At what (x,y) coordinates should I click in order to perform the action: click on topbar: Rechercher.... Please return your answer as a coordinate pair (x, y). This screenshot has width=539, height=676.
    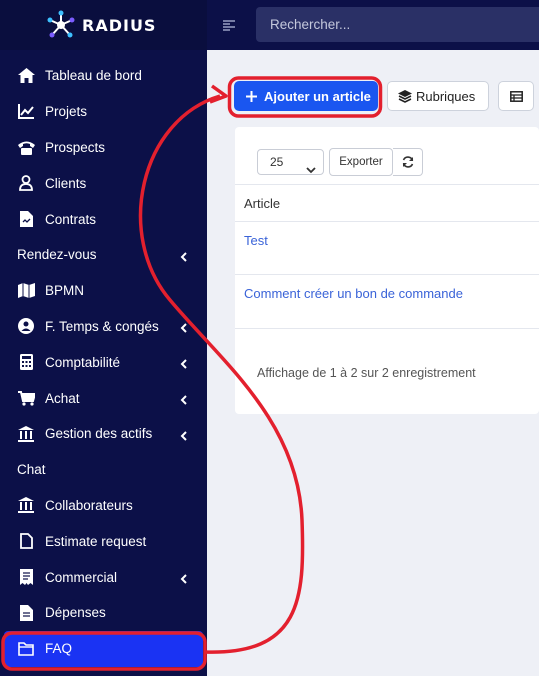
    Looking at the image, I should click on (373, 25).